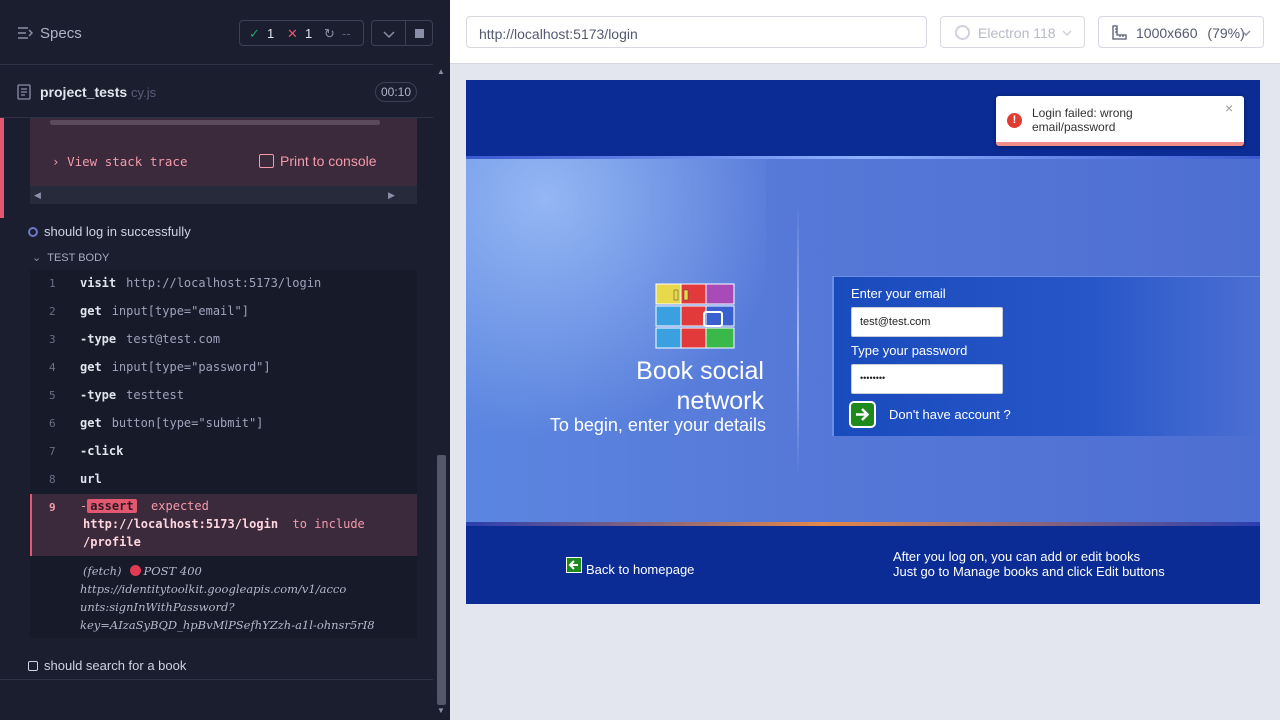 The height and width of the screenshot is (720, 1280). I want to click on chevron-down-icon: ⌄, so click(37, 258).